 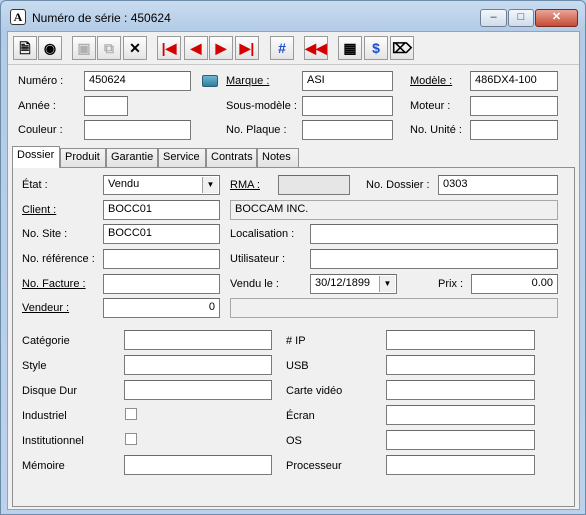 I want to click on os-field, so click(x=460, y=440).